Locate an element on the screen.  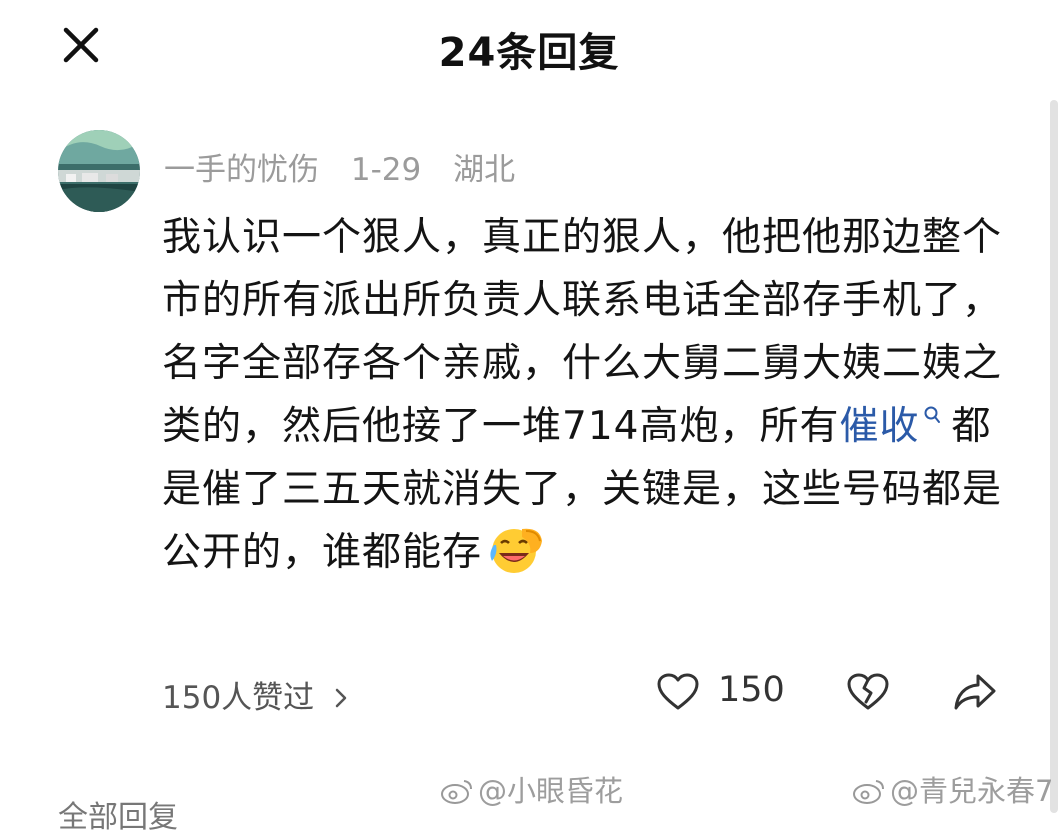
comment-meta: 一手的忧伤 1-29 湖北 is located at coordinates (350, 166).